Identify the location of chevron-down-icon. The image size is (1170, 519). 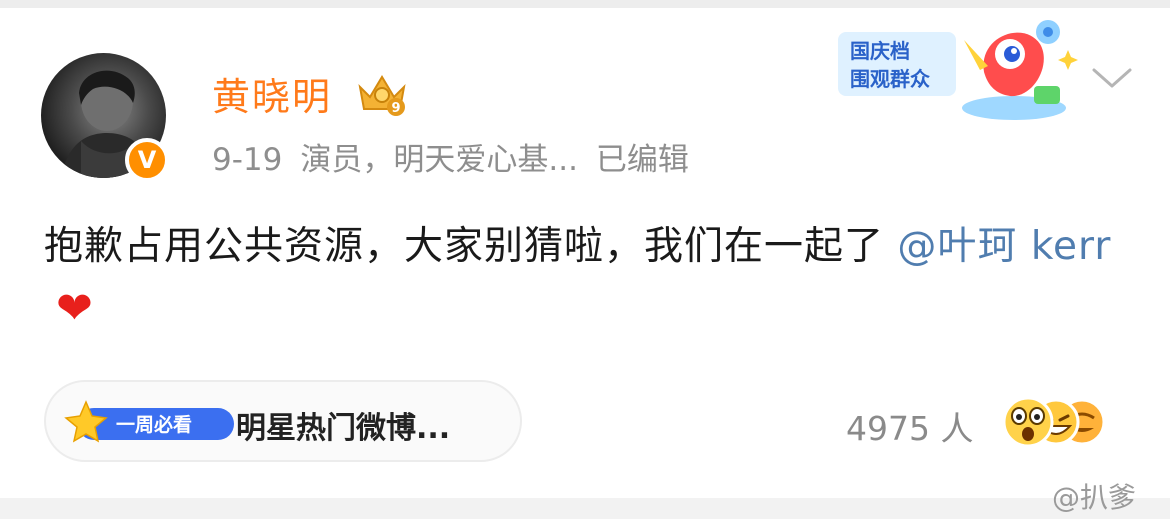
(1112, 79).